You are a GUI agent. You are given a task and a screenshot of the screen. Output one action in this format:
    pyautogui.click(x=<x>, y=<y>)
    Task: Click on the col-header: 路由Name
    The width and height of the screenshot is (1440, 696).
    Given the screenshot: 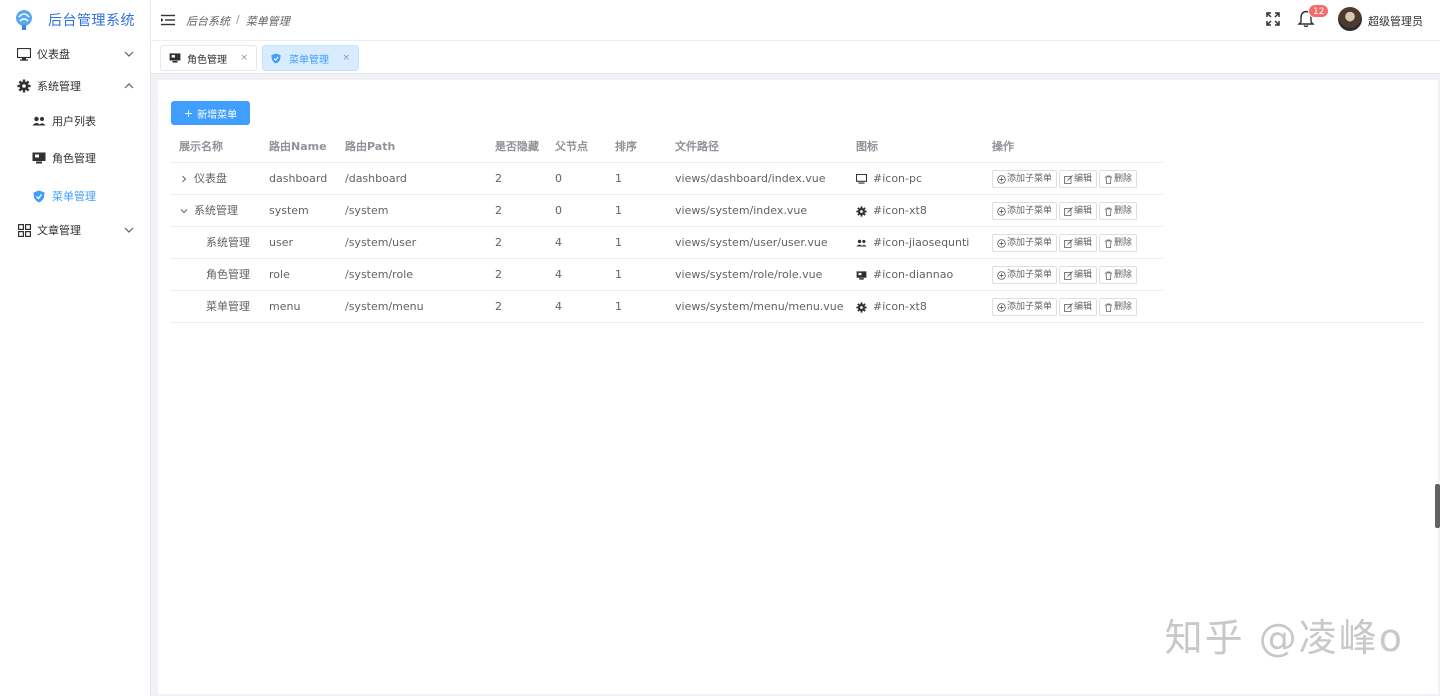 What is the action you would take?
    pyautogui.click(x=298, y=146)
    